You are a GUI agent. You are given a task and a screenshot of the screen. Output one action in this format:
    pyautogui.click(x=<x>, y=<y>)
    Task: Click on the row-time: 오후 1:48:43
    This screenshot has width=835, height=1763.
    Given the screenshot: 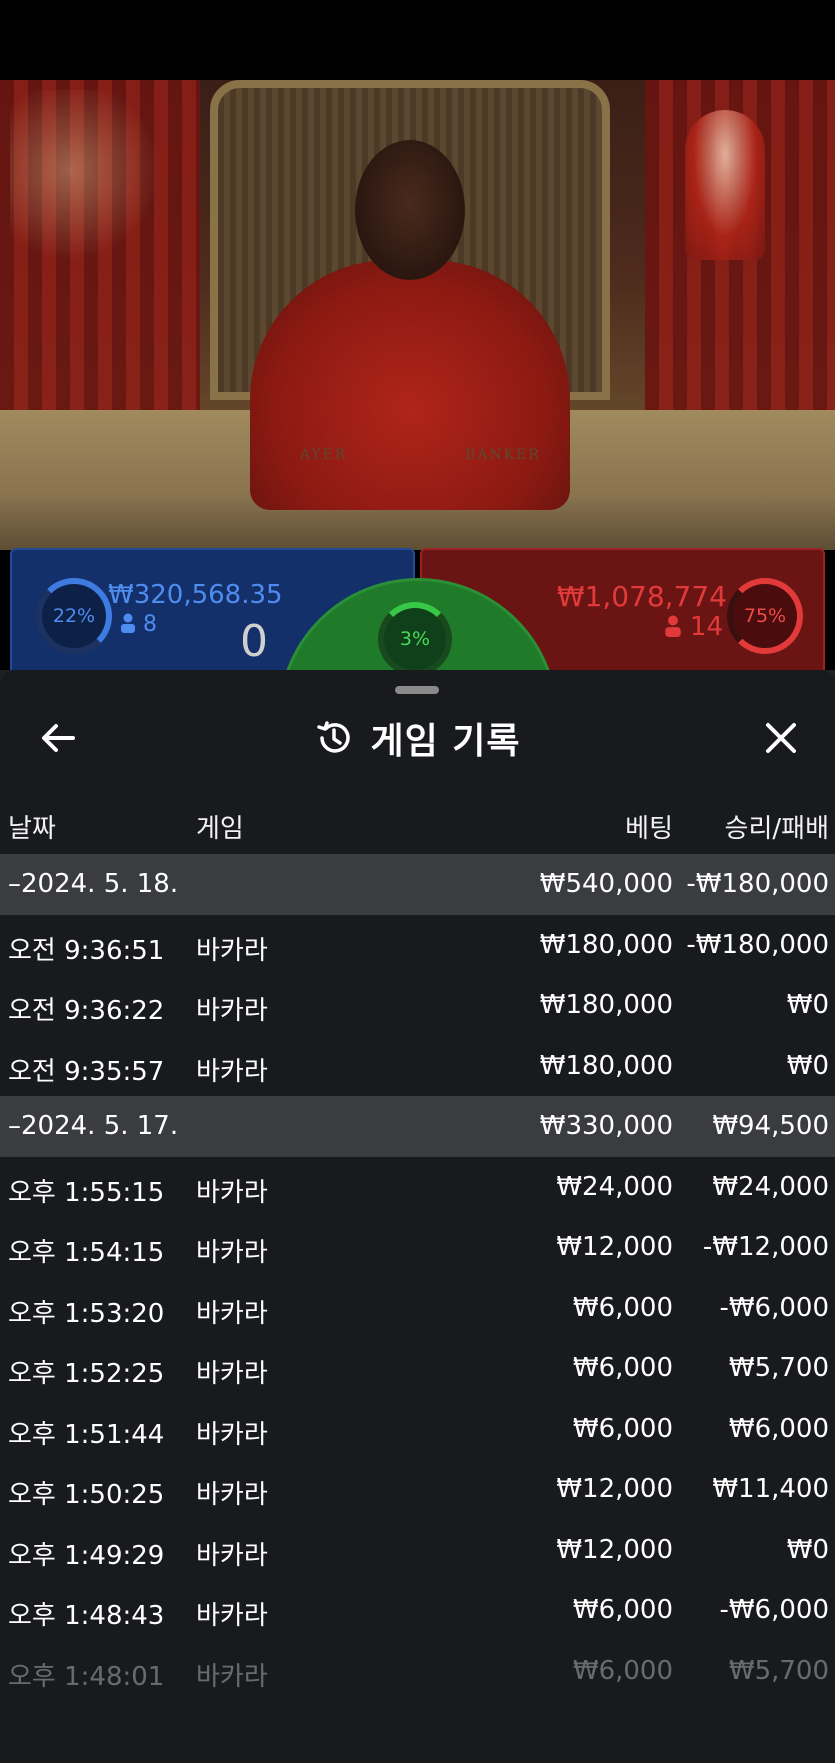 What is the action you would take?
    pyautogui.click(x=86, y=1616)
    